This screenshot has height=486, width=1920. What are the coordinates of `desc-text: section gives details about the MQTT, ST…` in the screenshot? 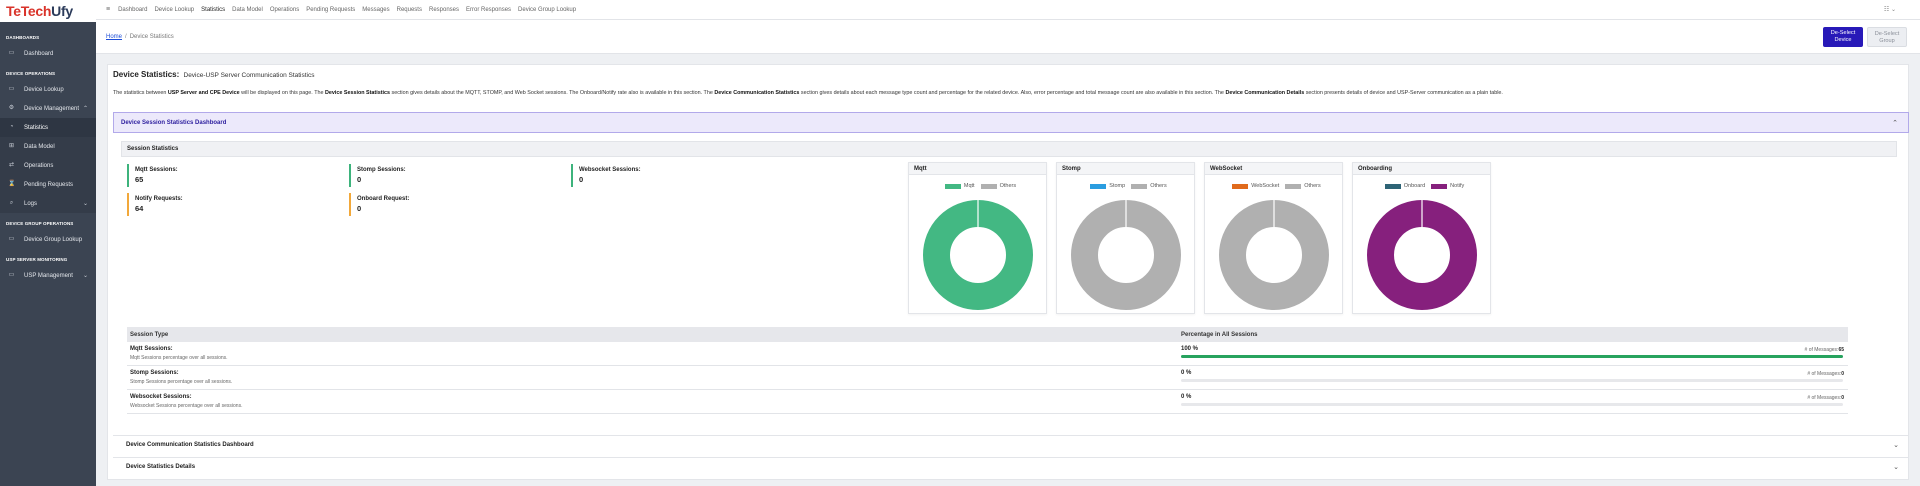 It's located at (552, 93).